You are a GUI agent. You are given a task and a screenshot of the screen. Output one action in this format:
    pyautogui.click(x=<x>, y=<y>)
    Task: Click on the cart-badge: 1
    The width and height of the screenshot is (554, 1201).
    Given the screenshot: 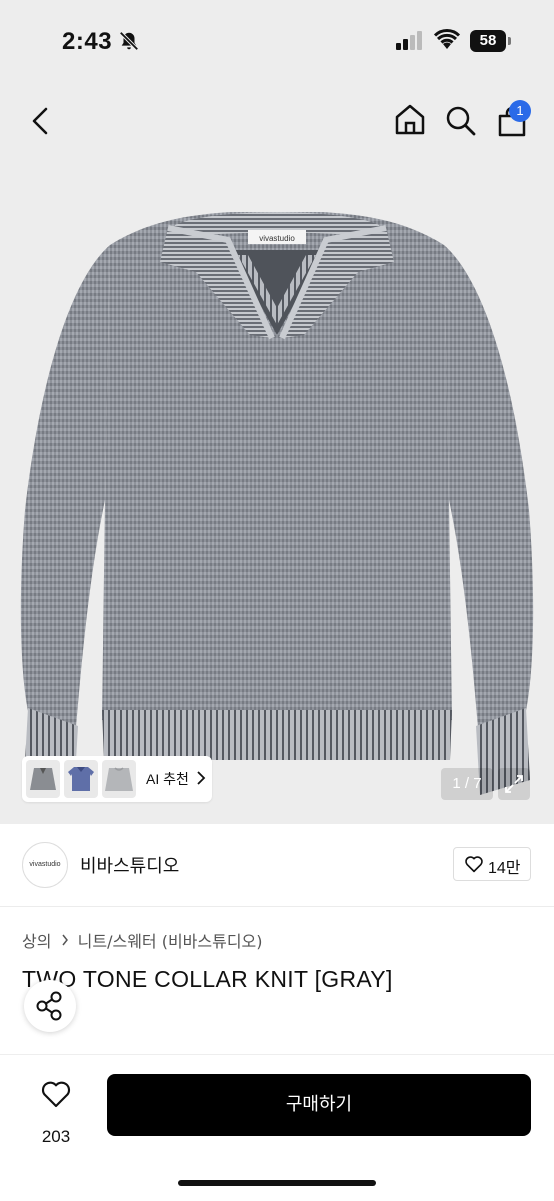 What is the action you would take?
    pyautogui.click(x=520, y=111)
    